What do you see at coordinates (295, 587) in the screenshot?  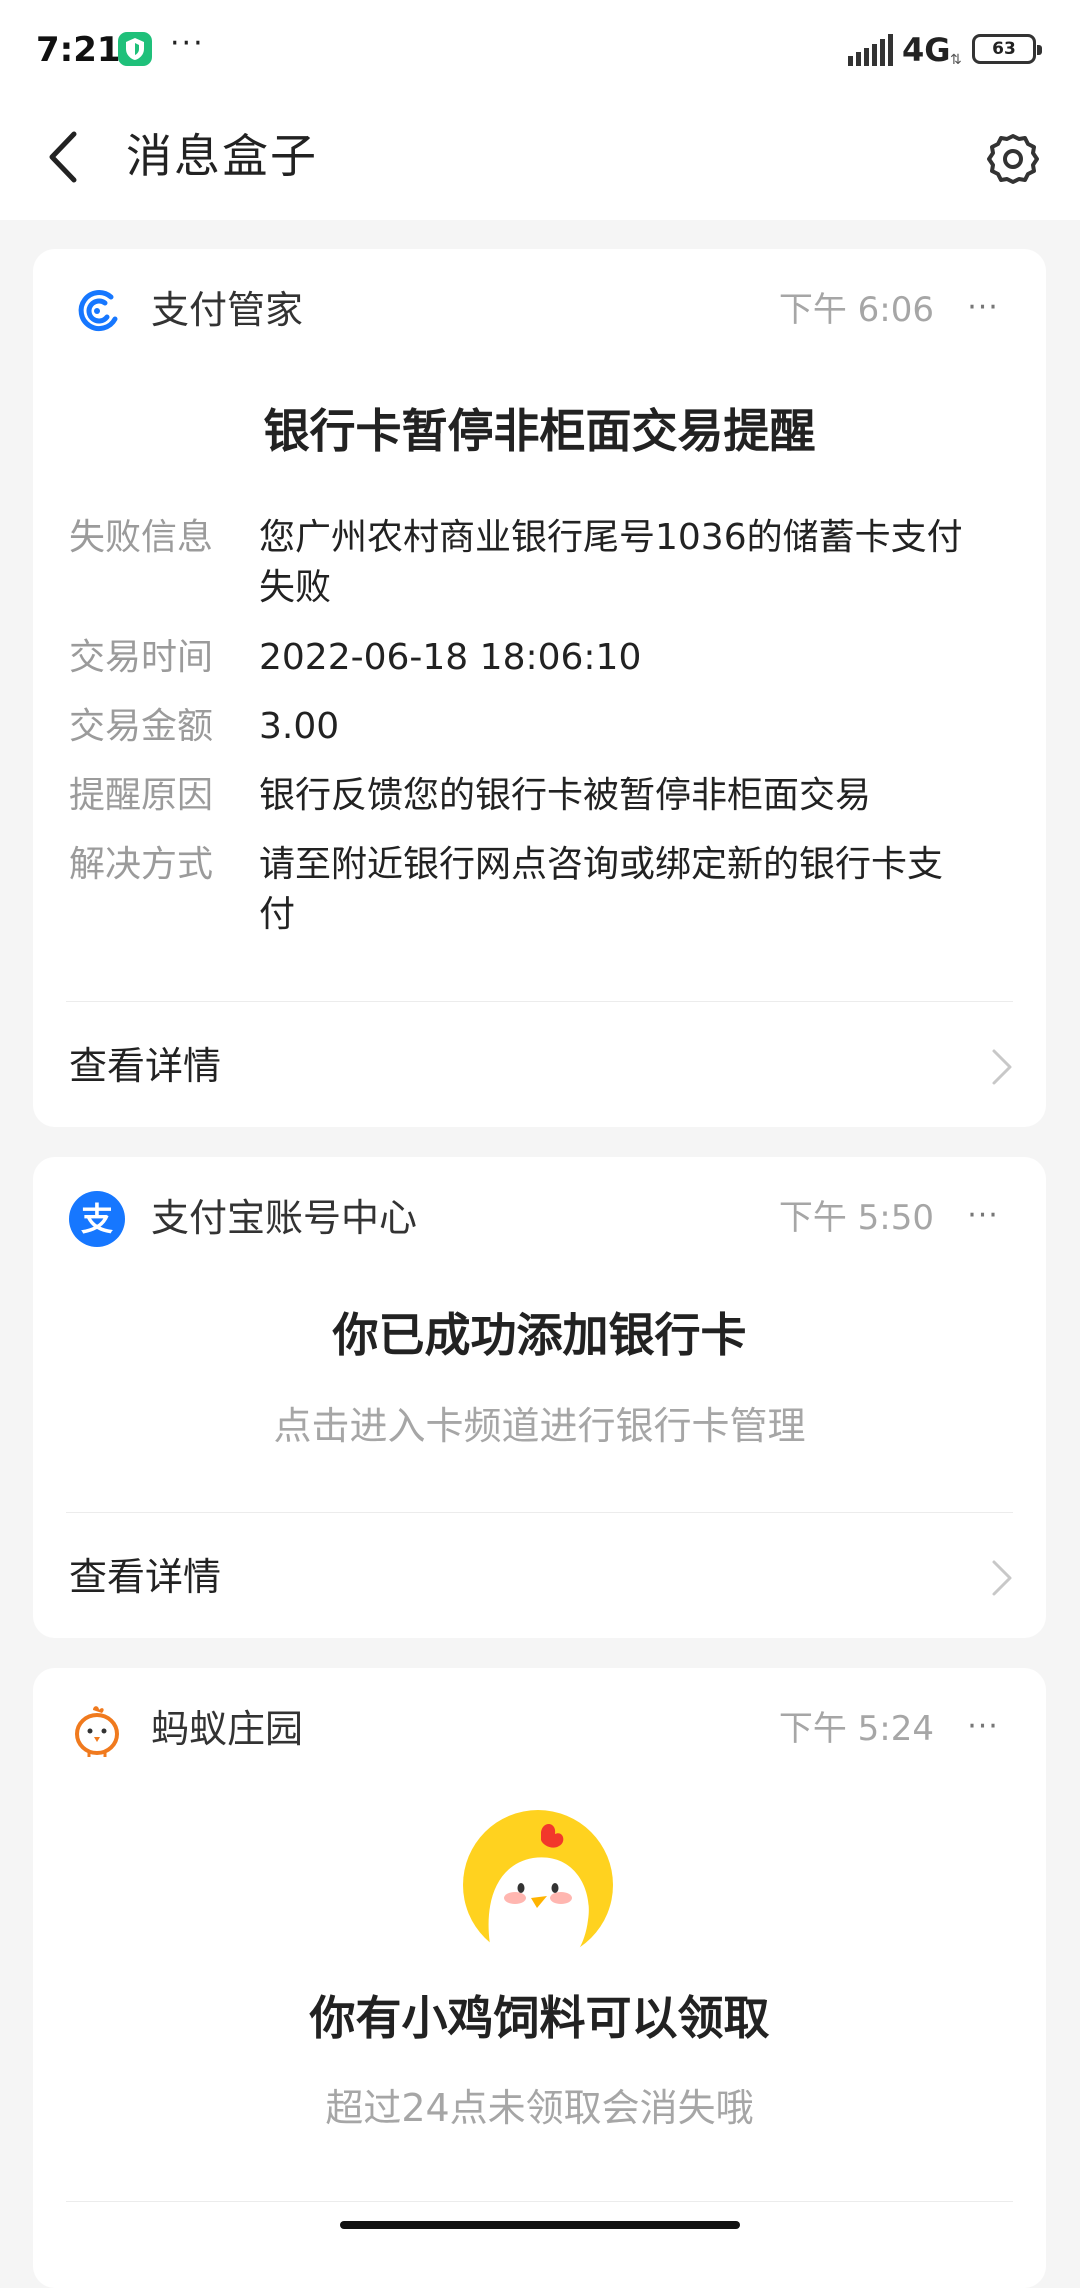 I see `info-value-line: 失败` at bounding box center [295, 587].